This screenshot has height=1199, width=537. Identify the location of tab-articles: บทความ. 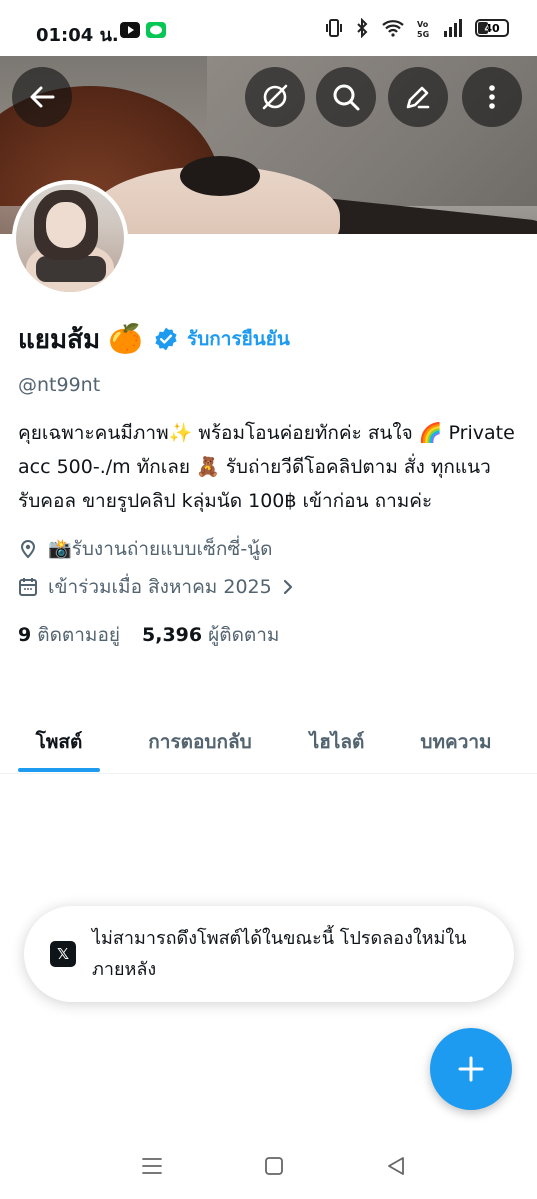
(456, 742).